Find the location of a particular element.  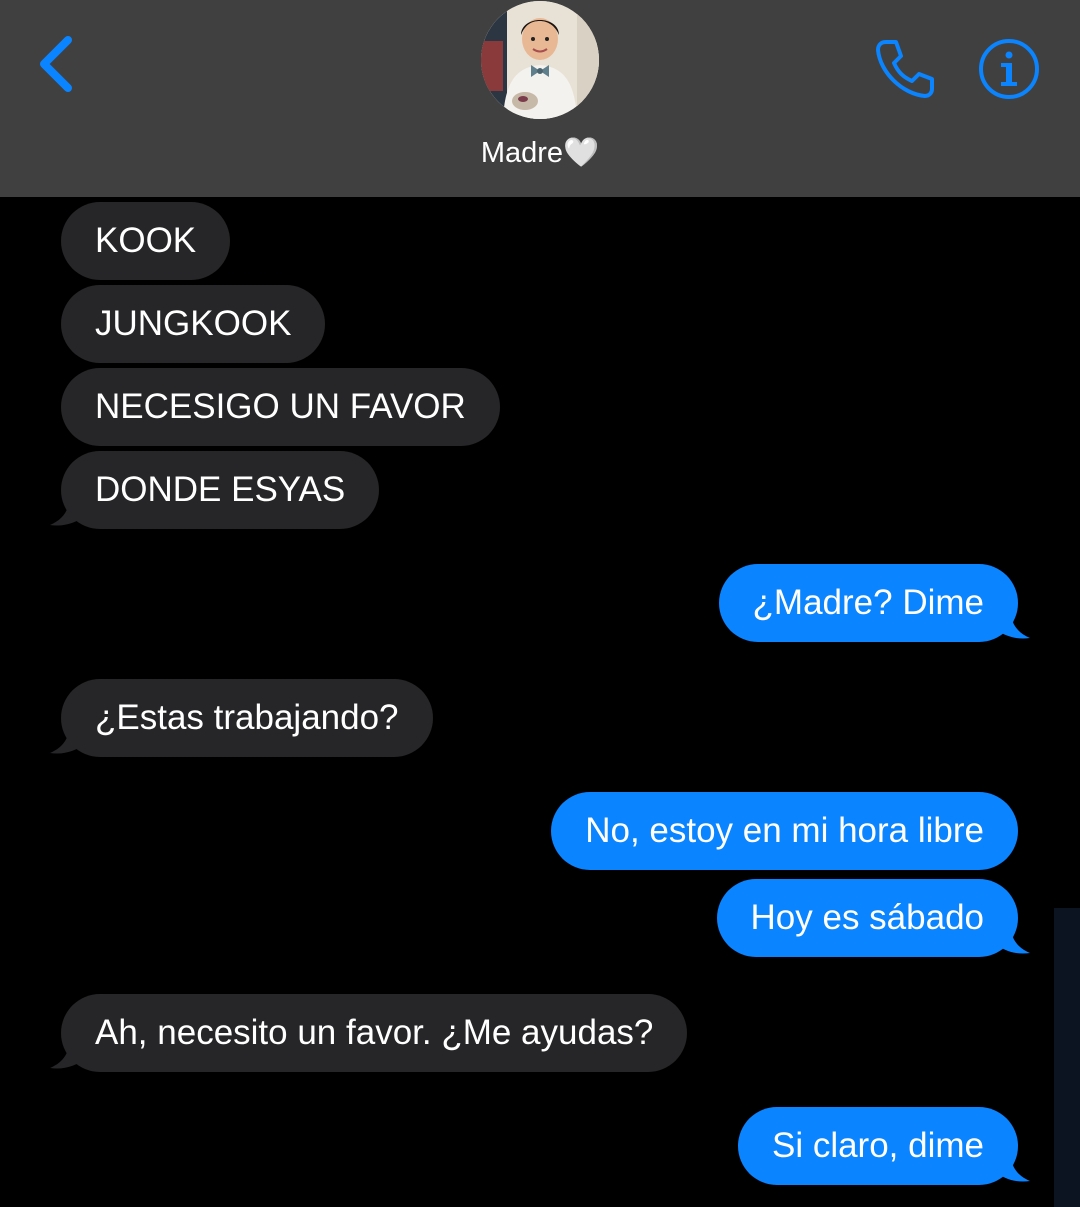

info-icon is located at coordinates (1009, 69).